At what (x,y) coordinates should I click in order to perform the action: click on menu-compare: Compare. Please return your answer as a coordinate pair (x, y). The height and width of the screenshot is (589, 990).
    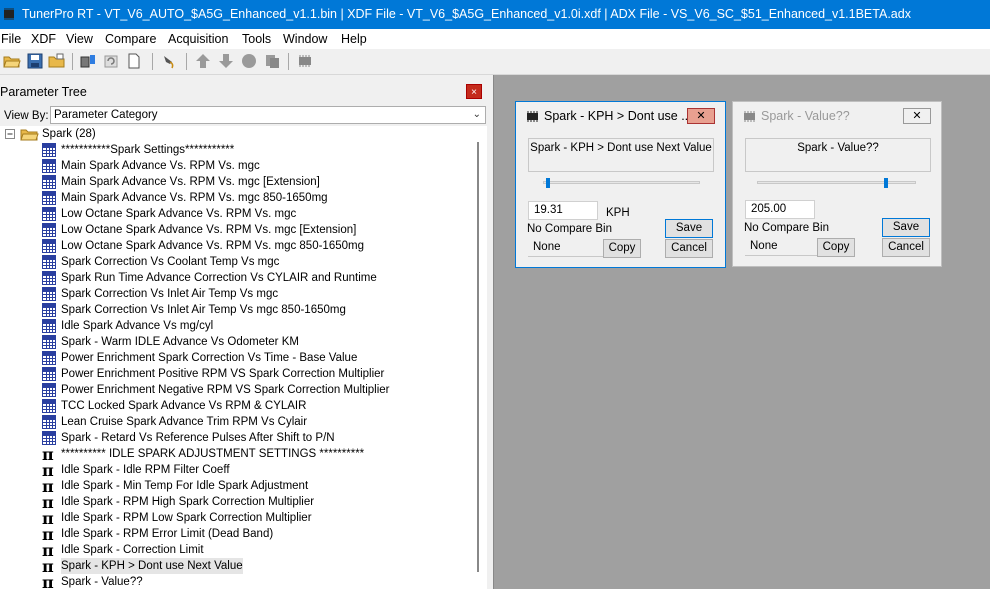
    Looking at the image, I should click on (130, 39).